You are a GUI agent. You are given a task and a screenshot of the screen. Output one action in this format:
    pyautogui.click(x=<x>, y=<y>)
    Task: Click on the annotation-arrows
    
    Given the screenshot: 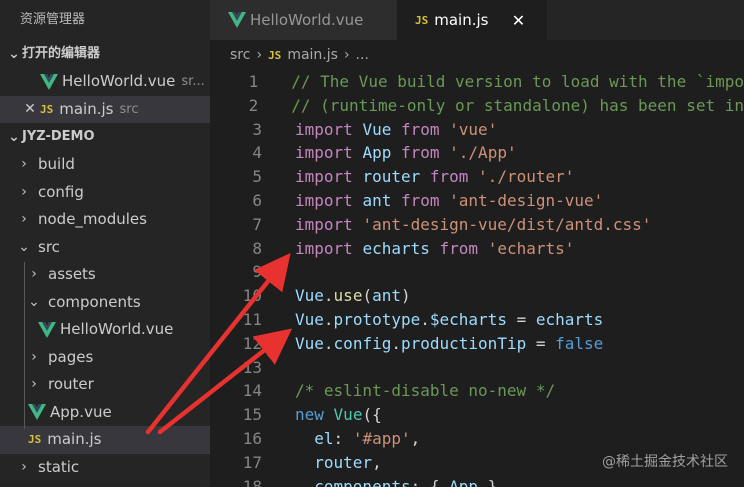 What is the action you would take?
    pyautogui.click(x=219, y=343)
    